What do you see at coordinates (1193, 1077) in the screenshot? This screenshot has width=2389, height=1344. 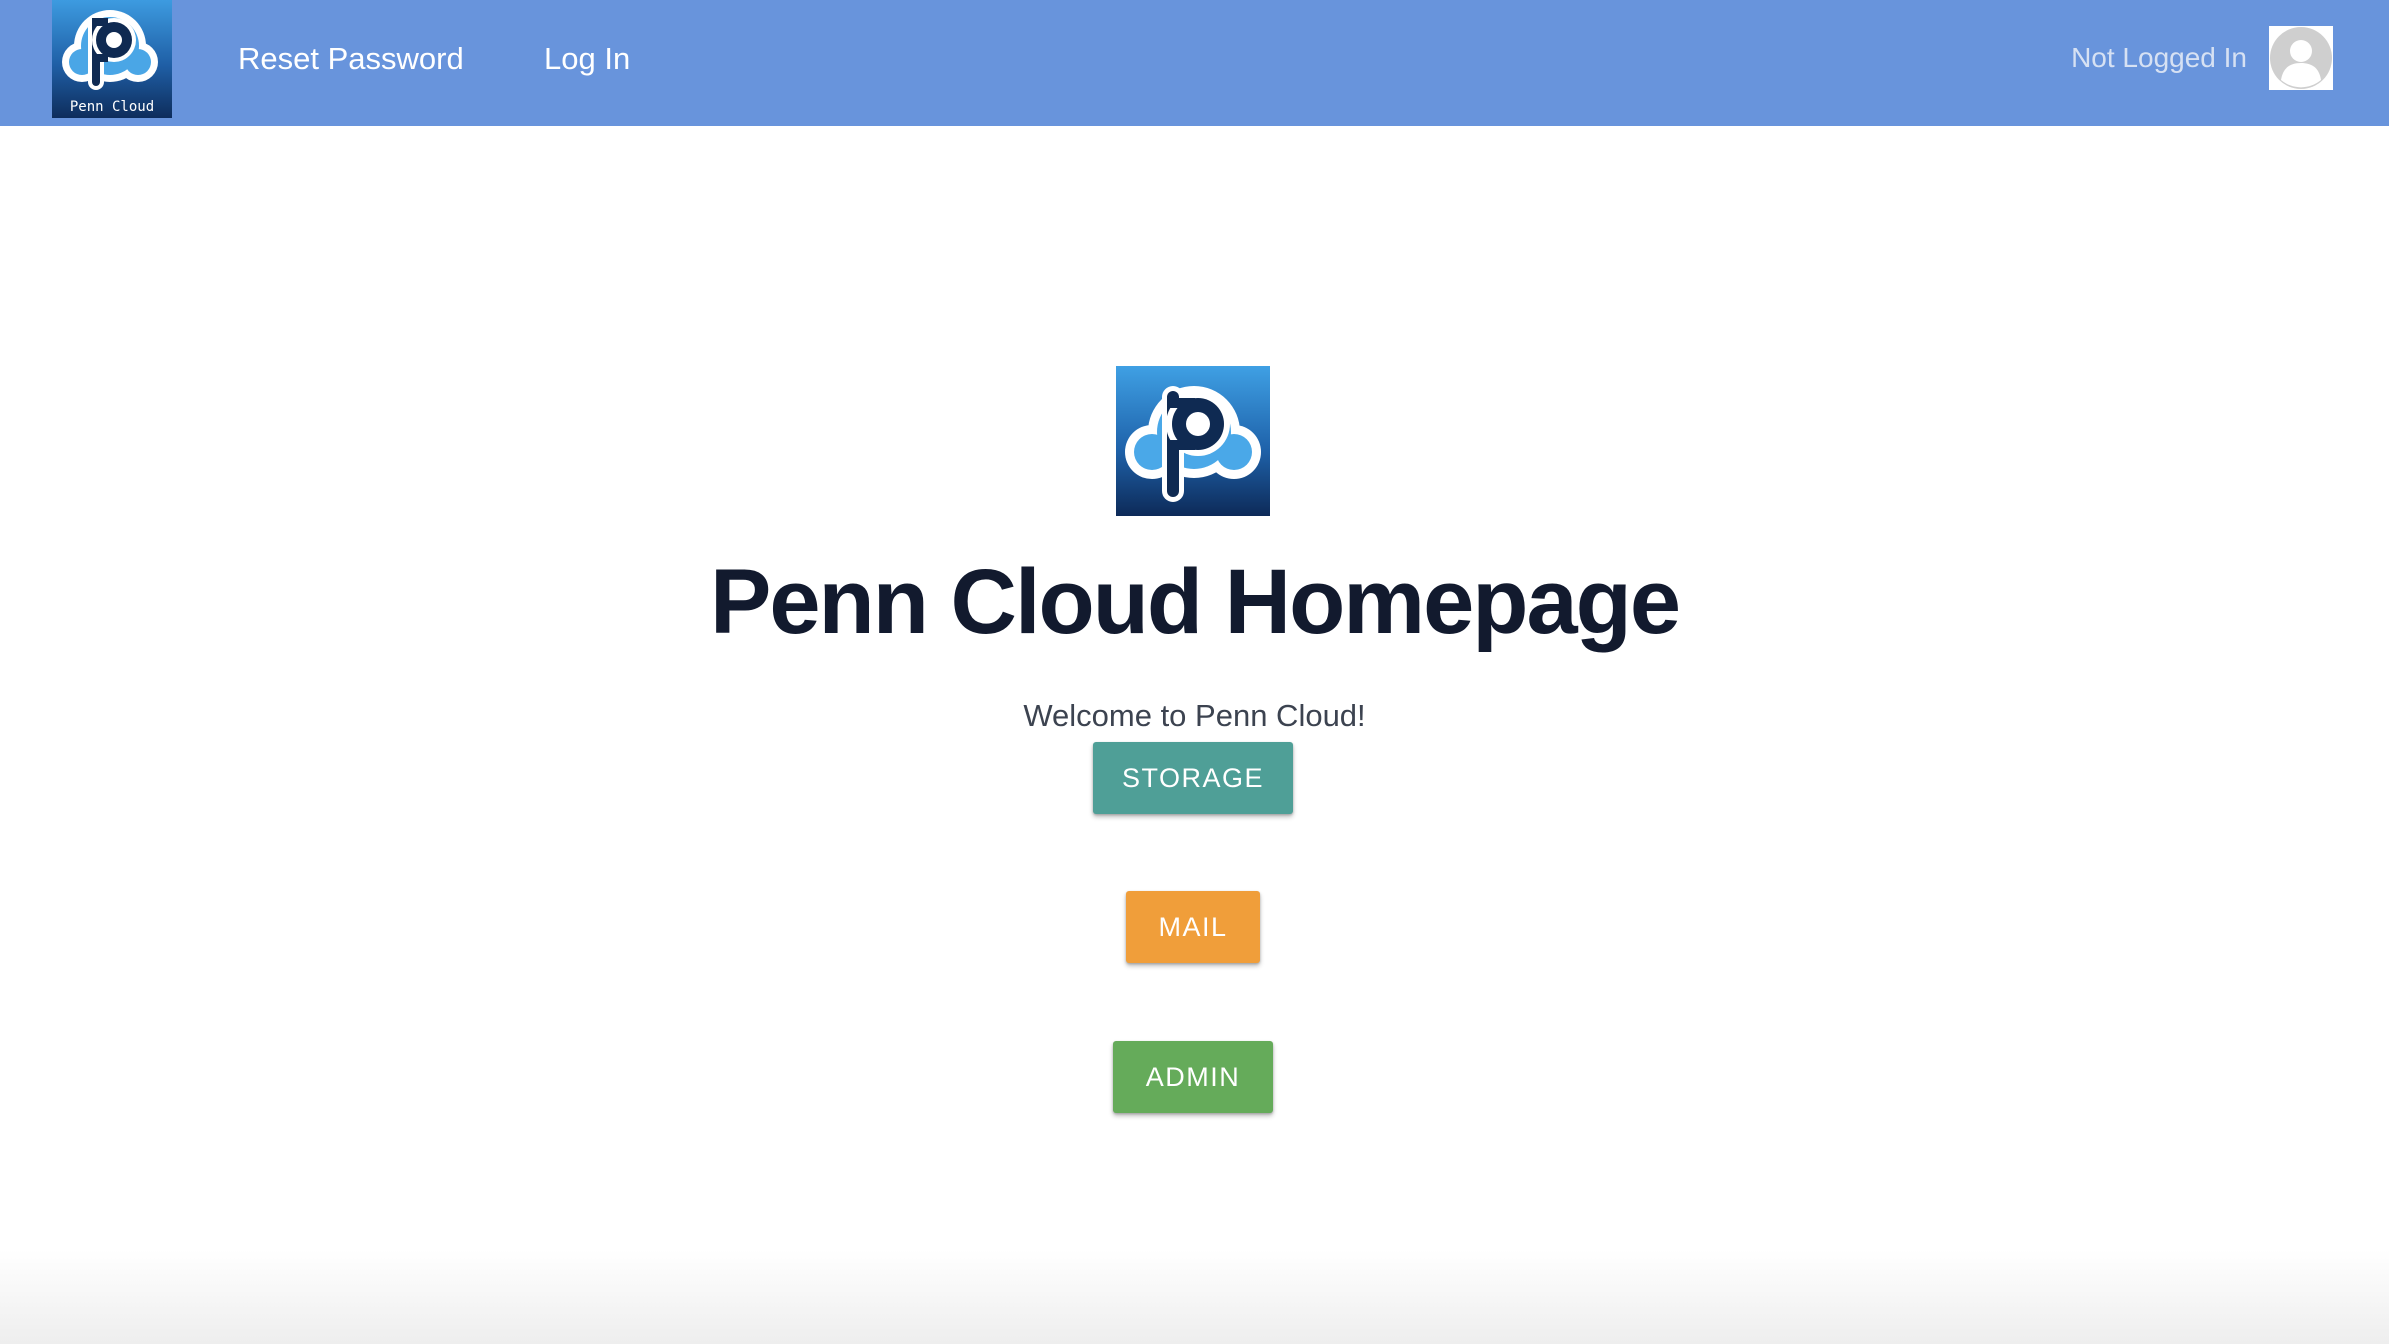 I see `admin-button: ADMIN` at bounding box center [1193, 1077].